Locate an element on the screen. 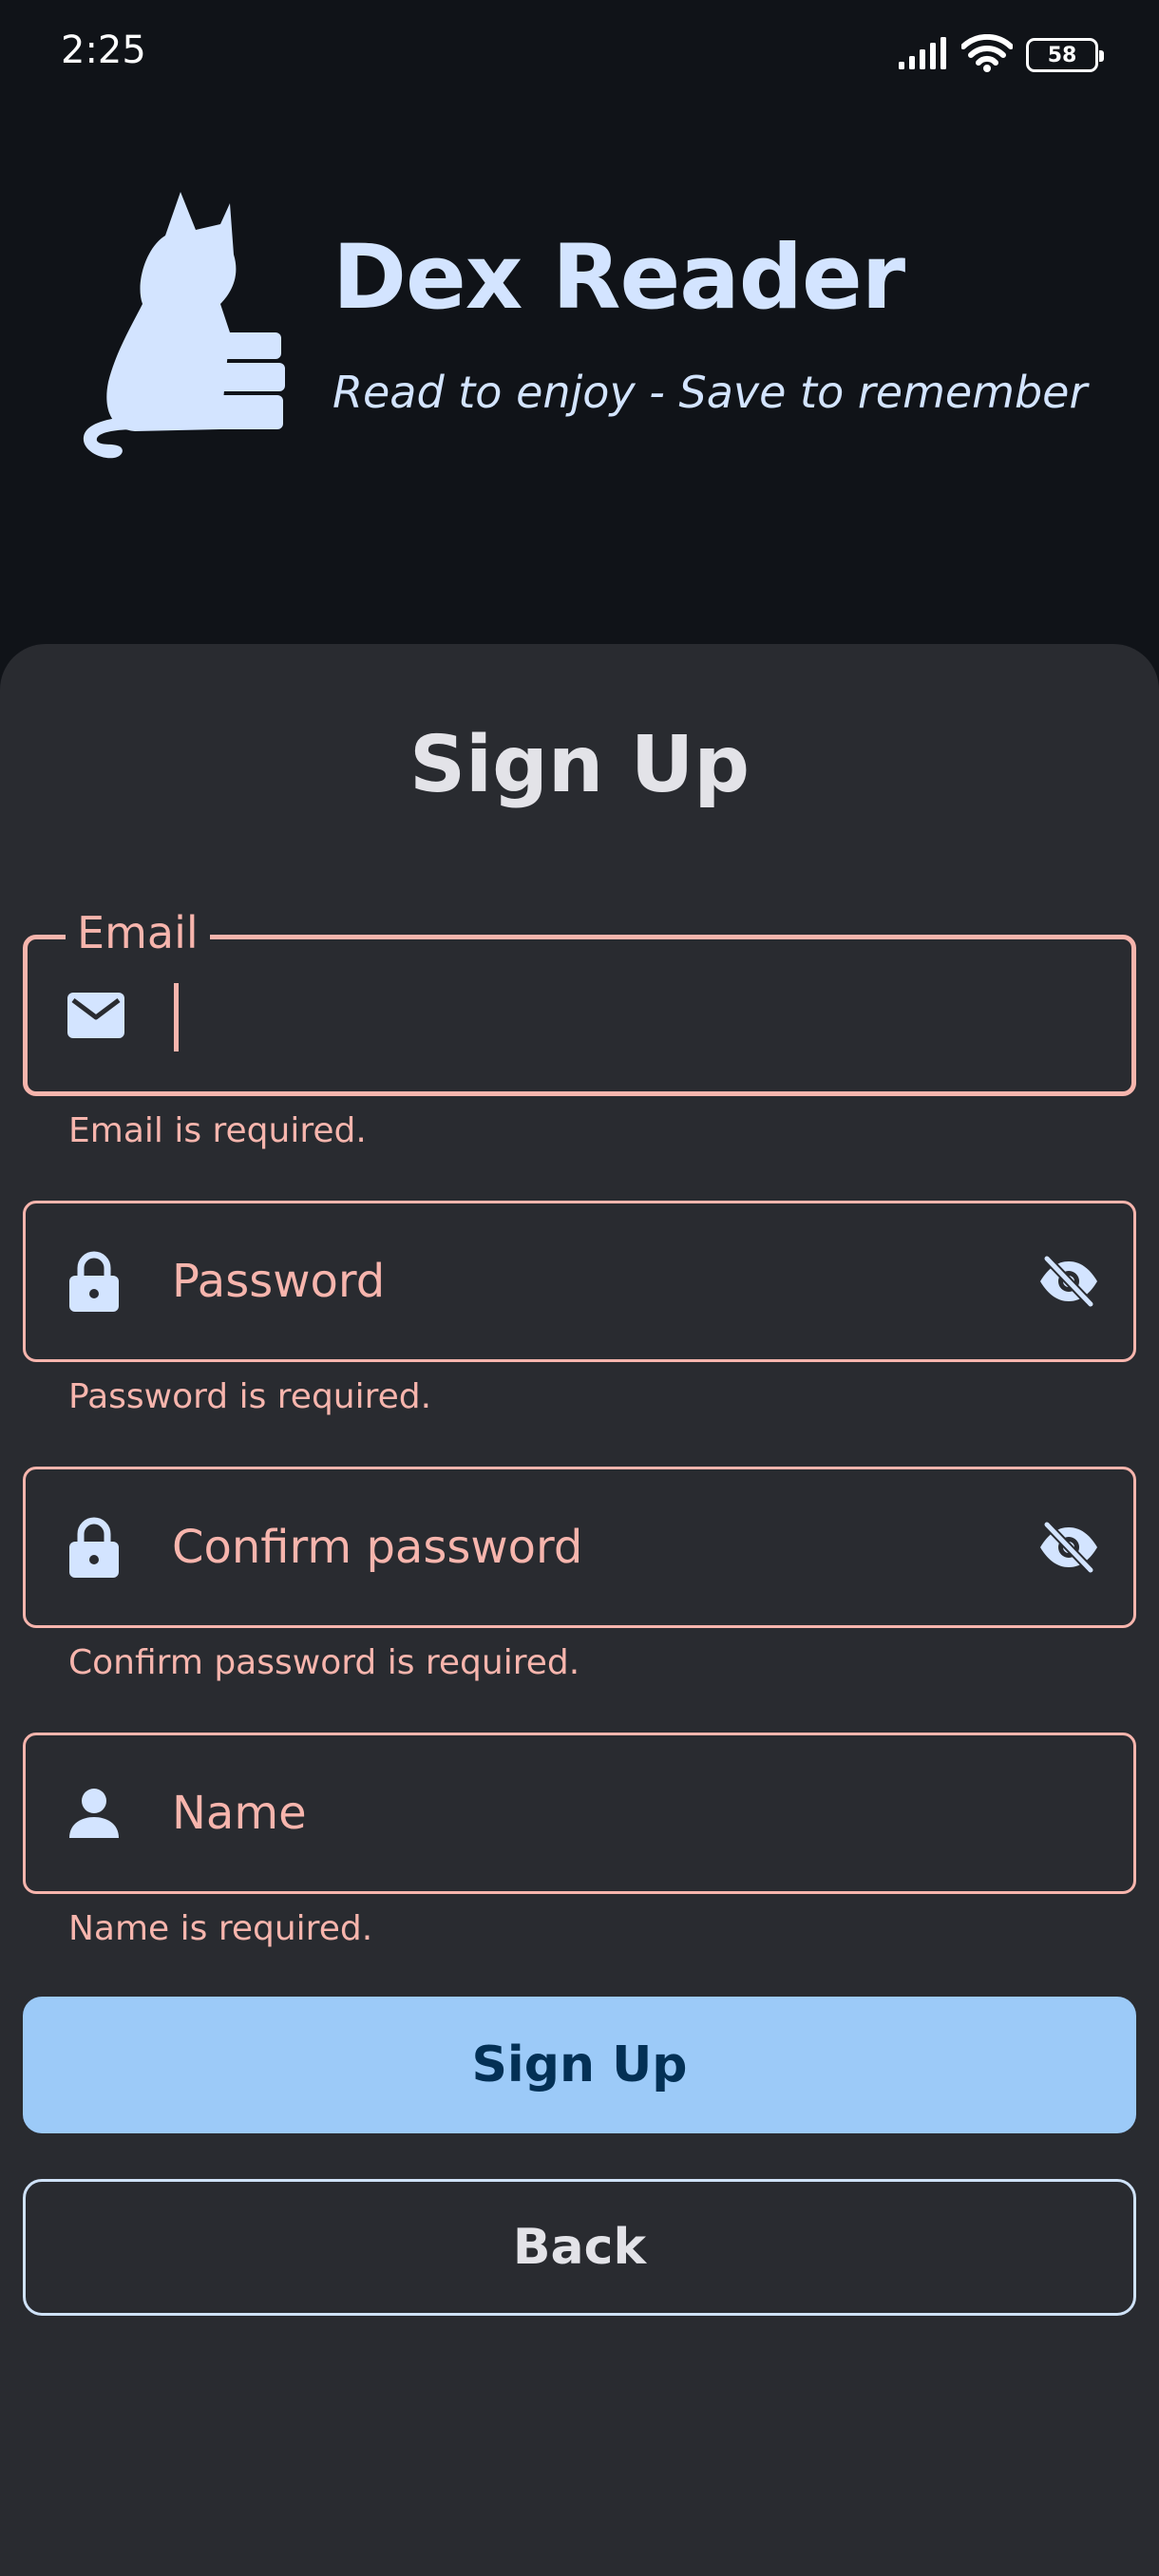 The height and width of the screenshot is (2576, 1159). email-field: Email is located at coordinates (579, 1001).